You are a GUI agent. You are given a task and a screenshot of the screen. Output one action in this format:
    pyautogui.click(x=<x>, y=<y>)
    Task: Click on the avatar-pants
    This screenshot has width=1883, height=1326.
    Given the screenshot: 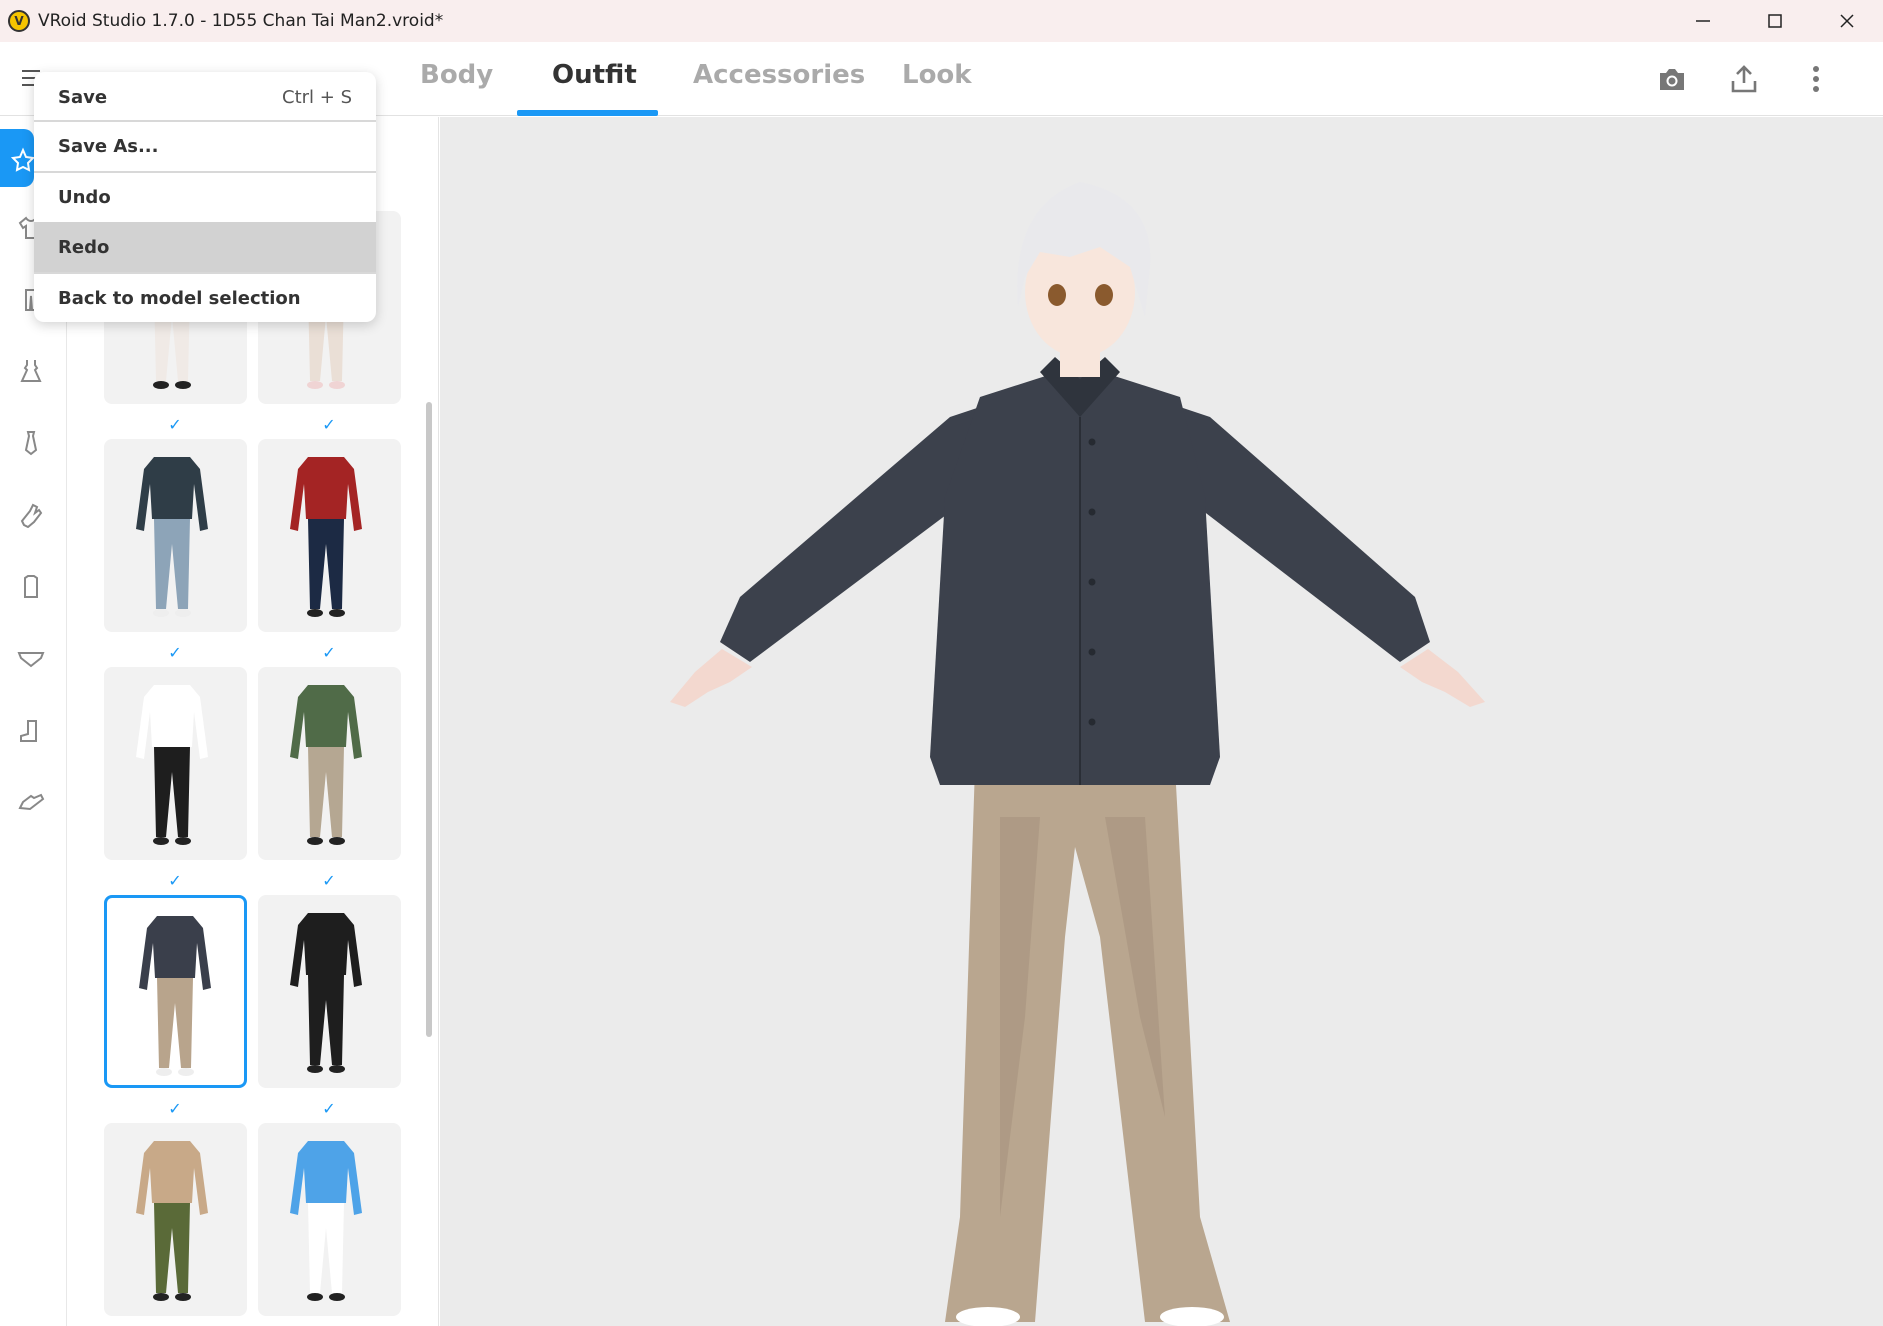 What is the action you would take?
    pyautogui.click(x=1087, y=1044)
    